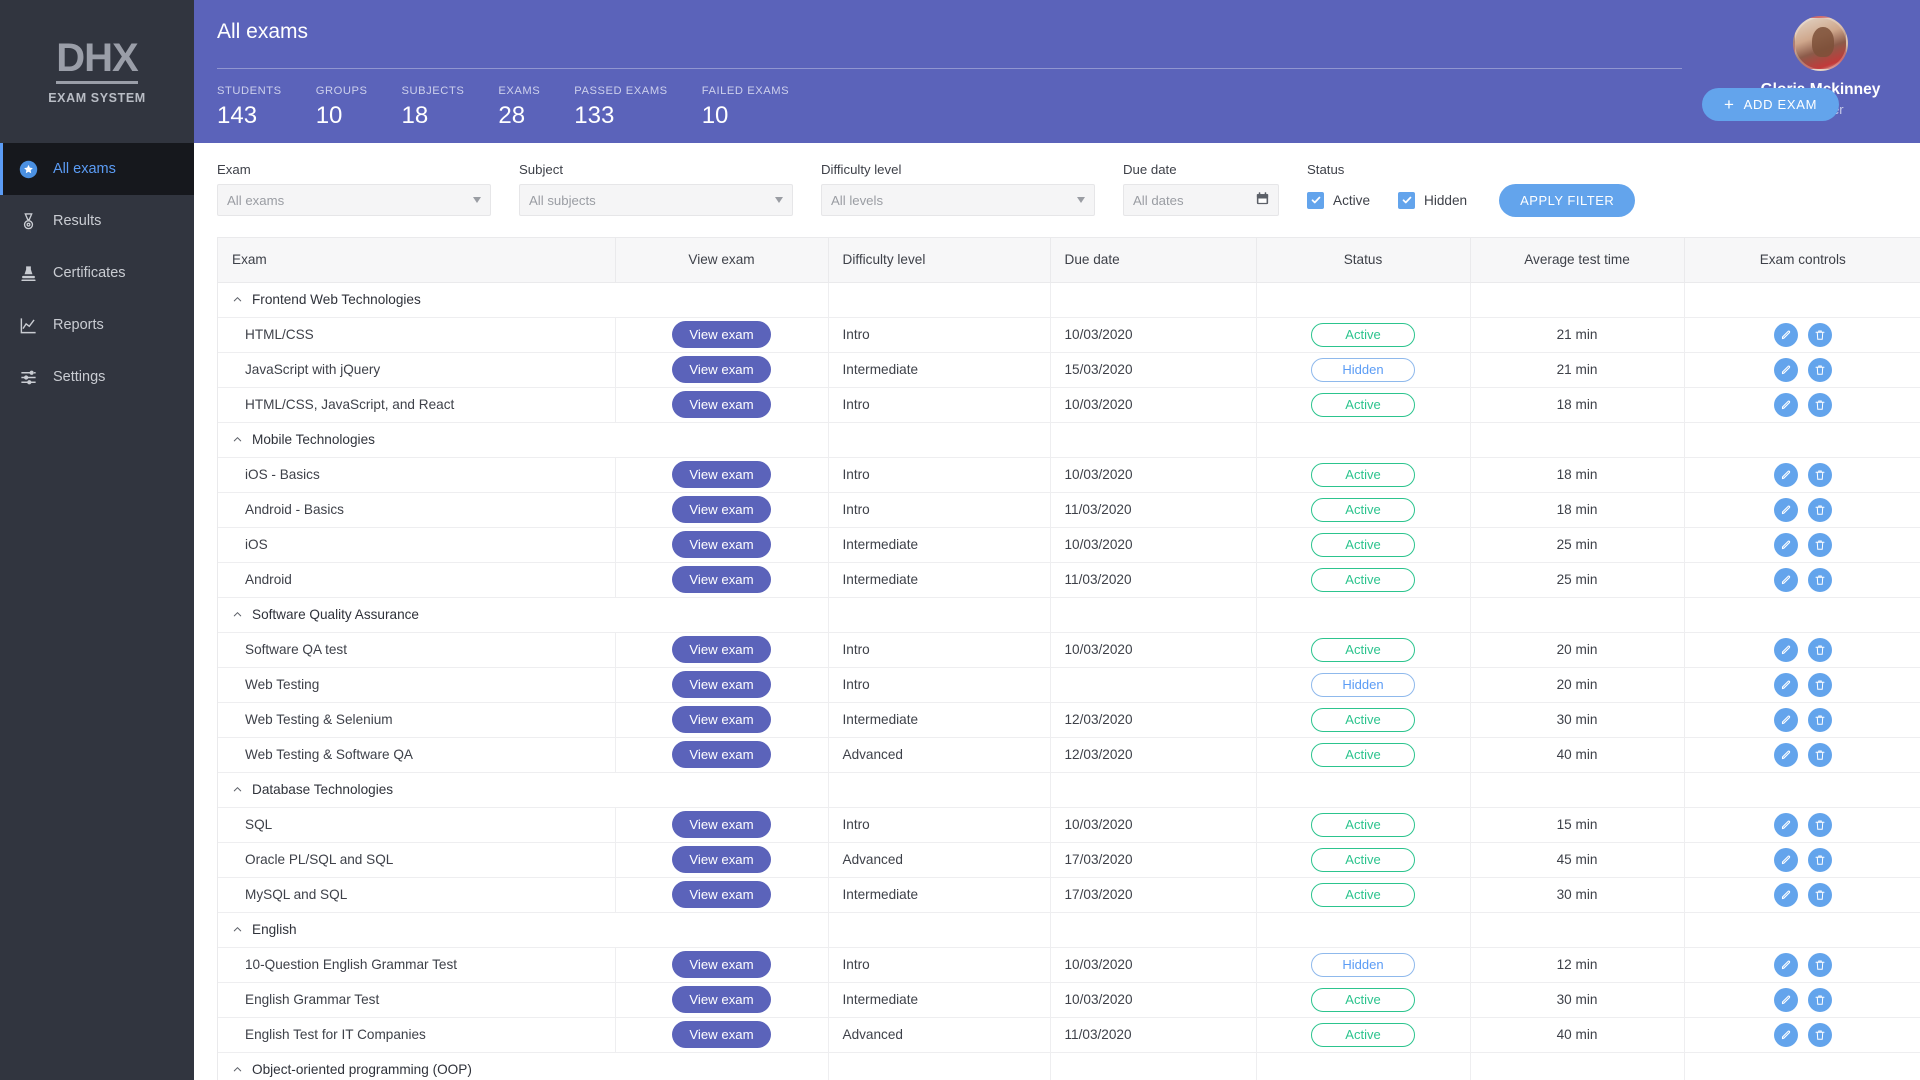  Describe the element at coordinates (1802, 260) in the screenshot. I see `col-exam-controls: Exam controls` at that location.